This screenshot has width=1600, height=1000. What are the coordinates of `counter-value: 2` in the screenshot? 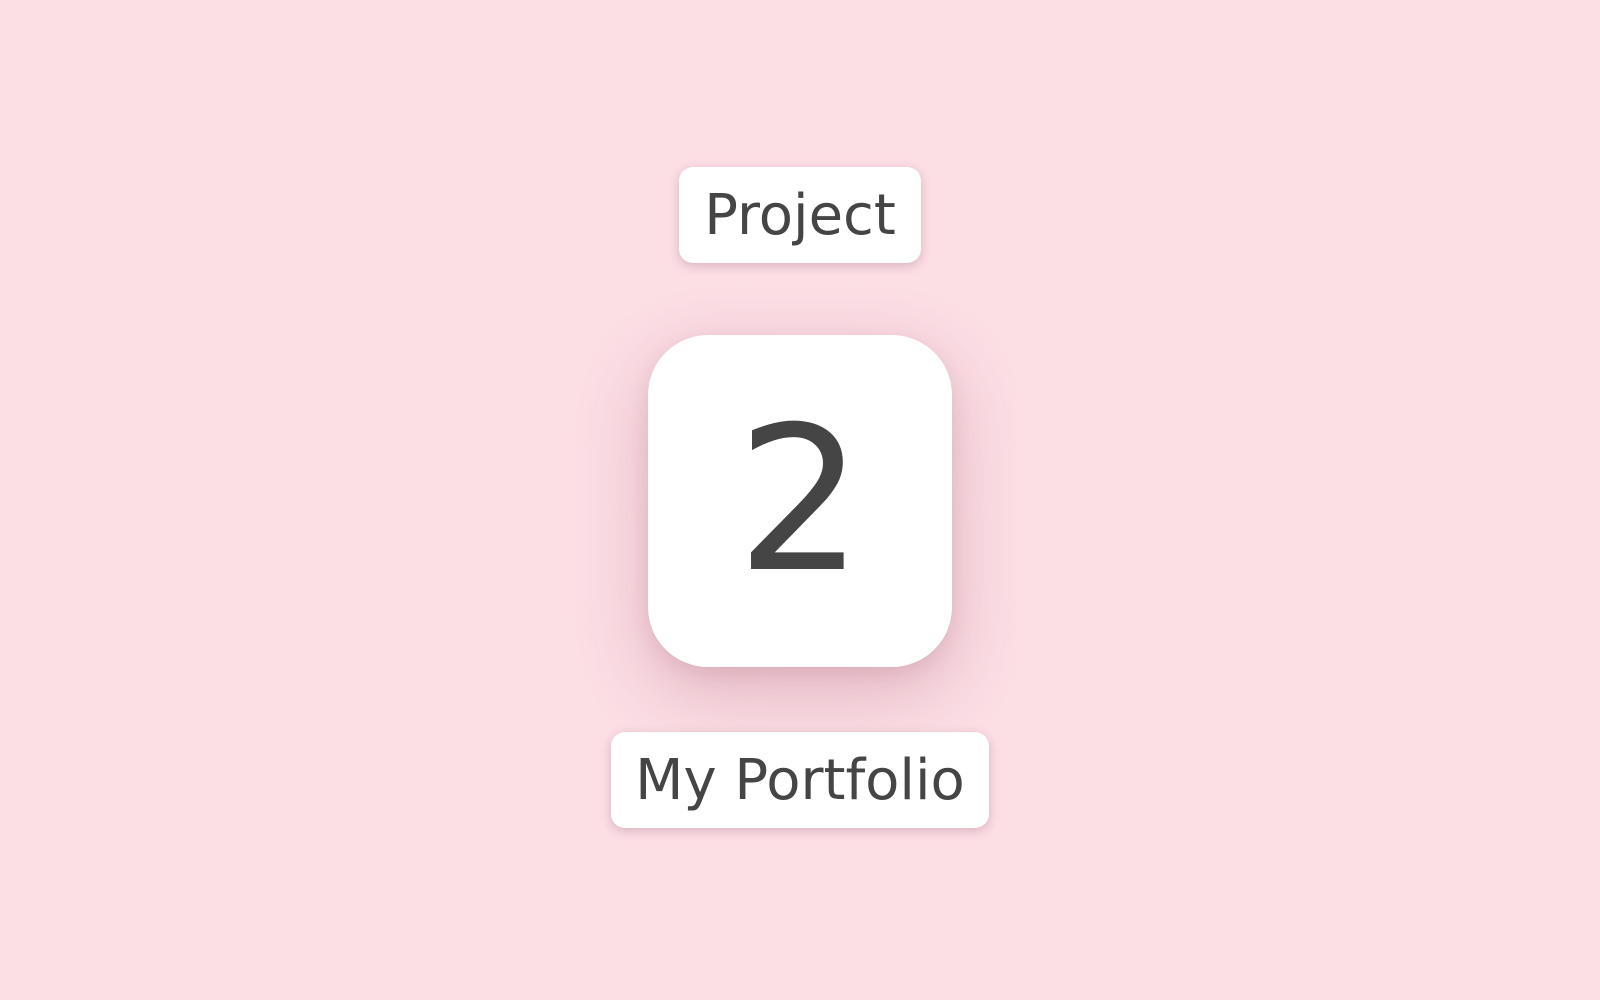 It's located at (800, 500).